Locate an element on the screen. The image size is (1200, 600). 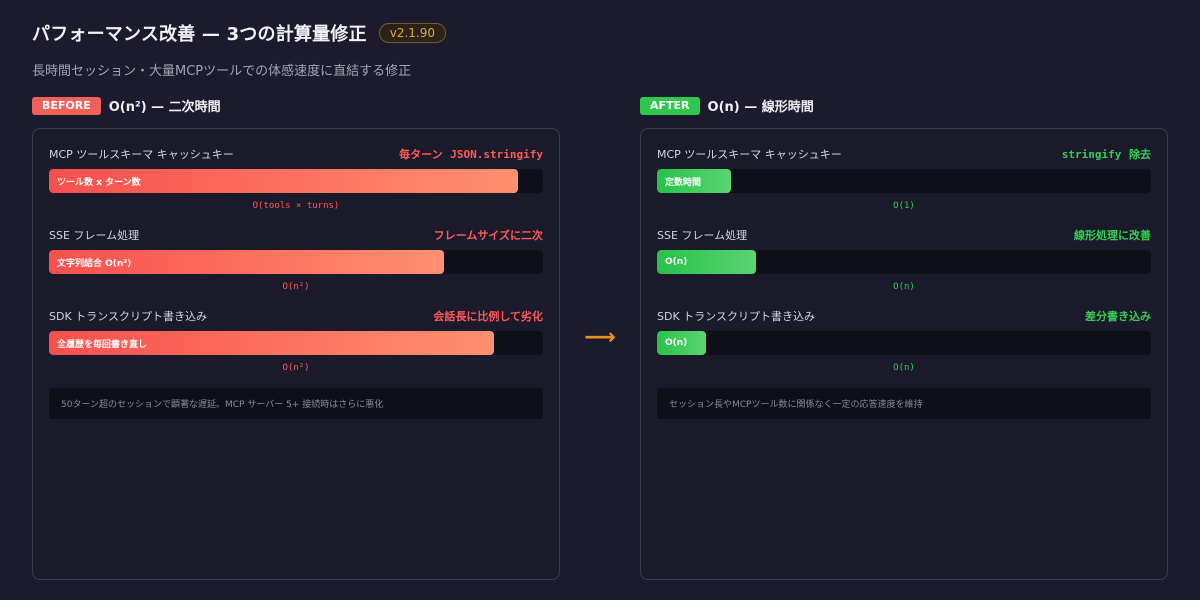
item-label-row: SDK トランスクリプト書き込み 差分書き込み is located at coordinates (904, 316).